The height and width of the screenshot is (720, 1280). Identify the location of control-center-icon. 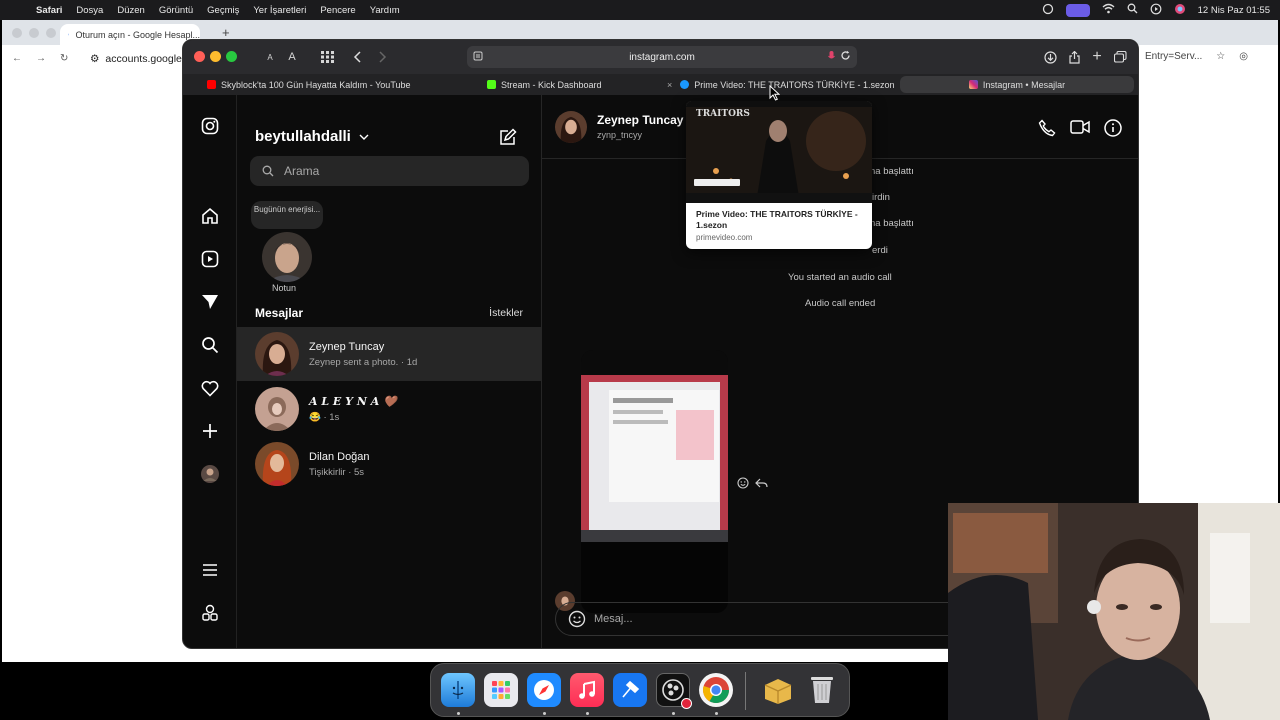
(1156, 10).